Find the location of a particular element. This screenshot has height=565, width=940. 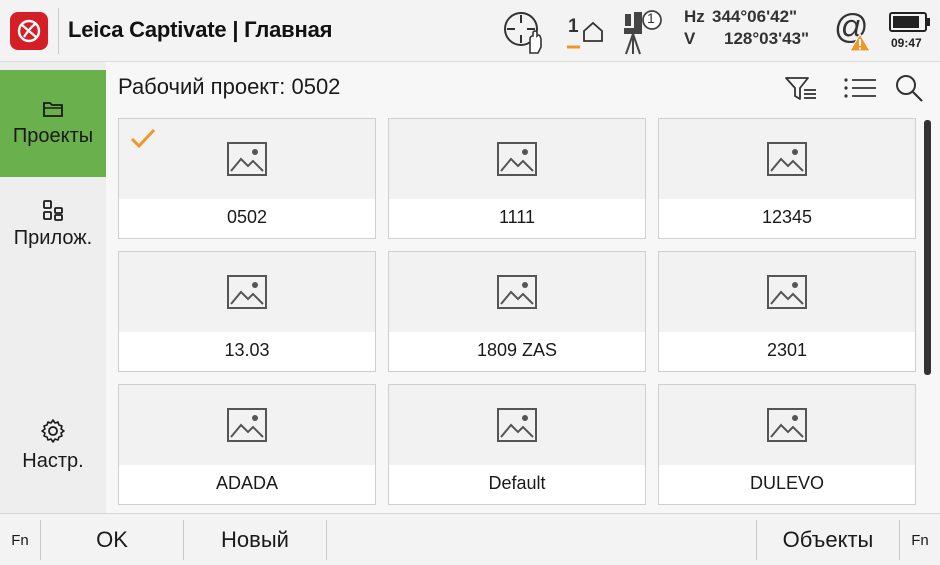

sidebar: Проекты Прилож. Настр. is located at coordinates (53, 287).